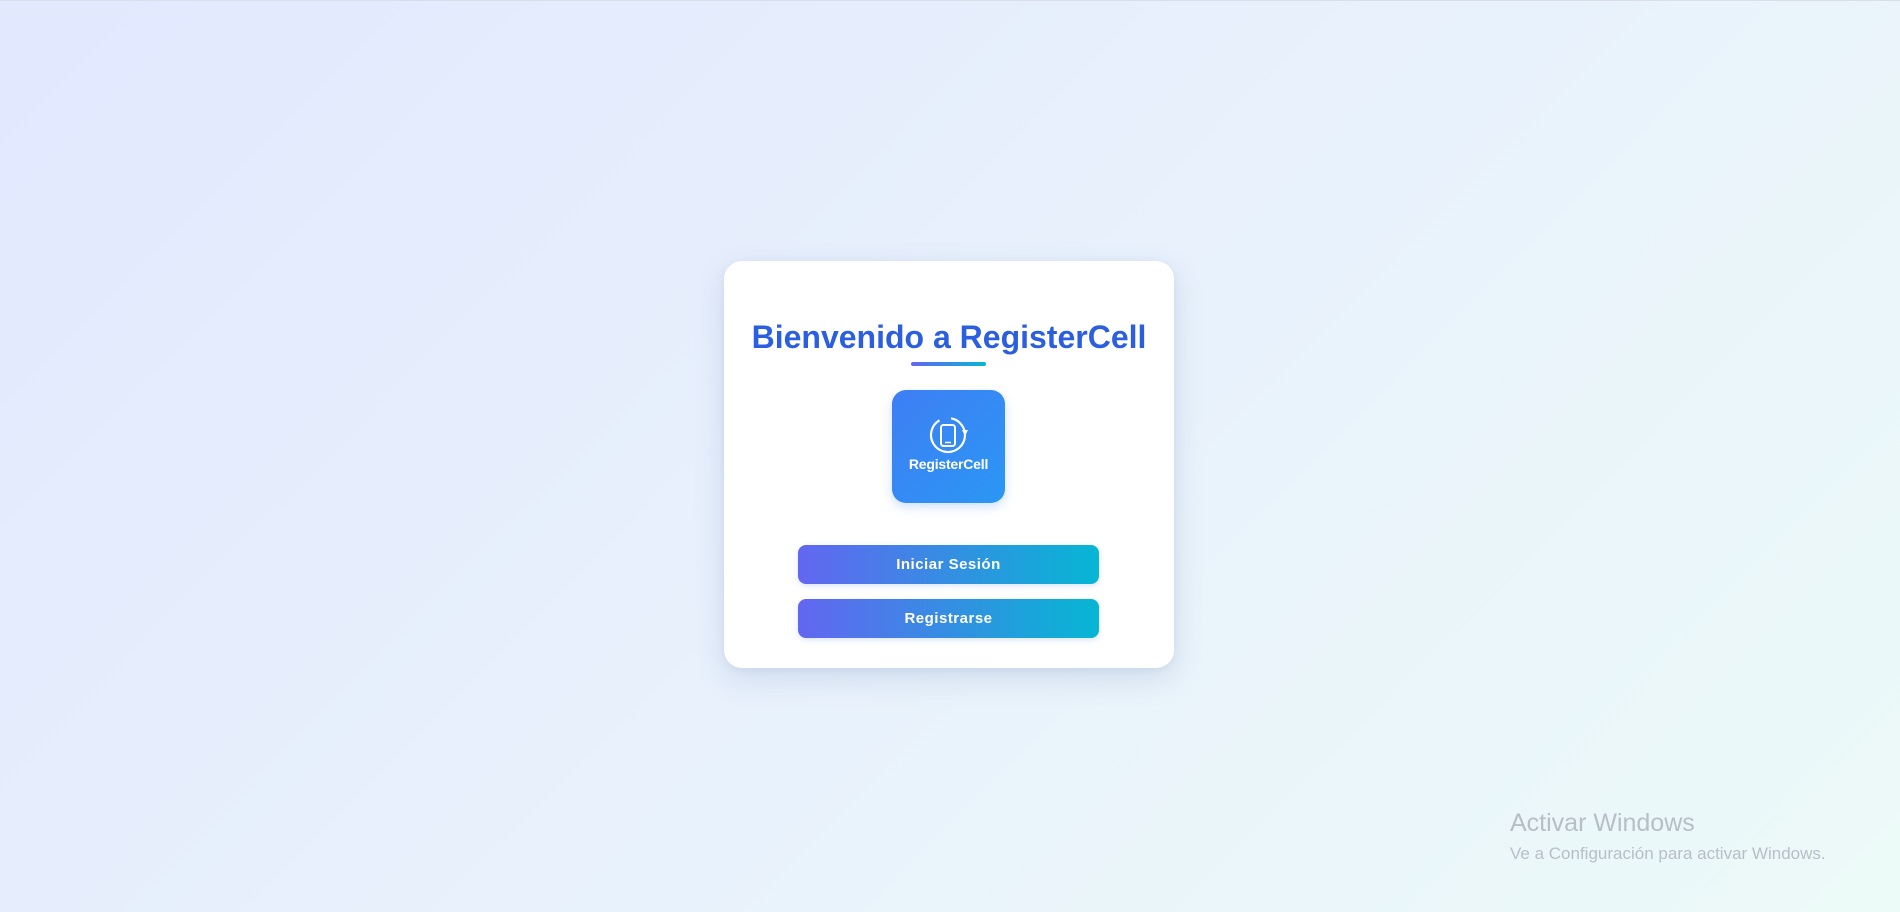 The height and width of the screenshot is (912, 1900). I want to click on logo-text: RegisterCell, so click(948, 464).